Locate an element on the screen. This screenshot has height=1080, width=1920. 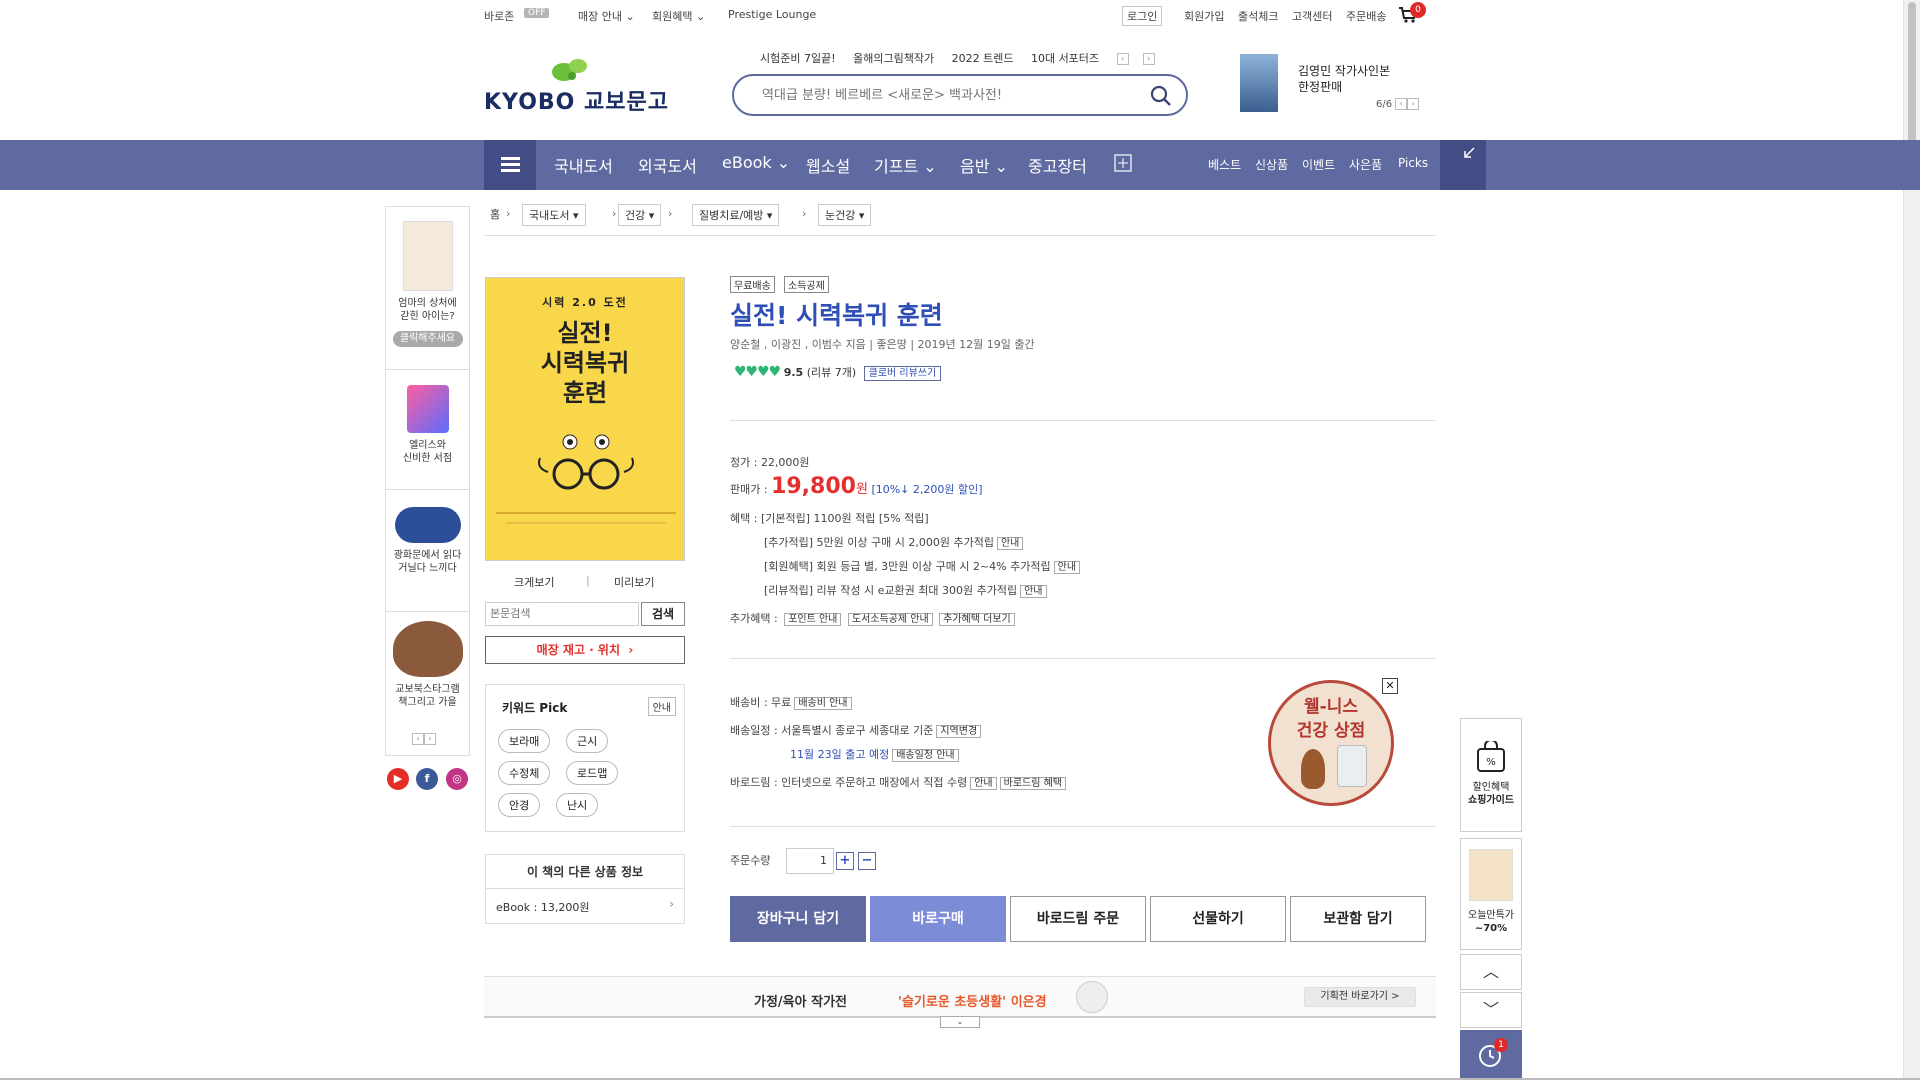
keyword-pick-info-button: 안내 is located at coordinates (661, 706).